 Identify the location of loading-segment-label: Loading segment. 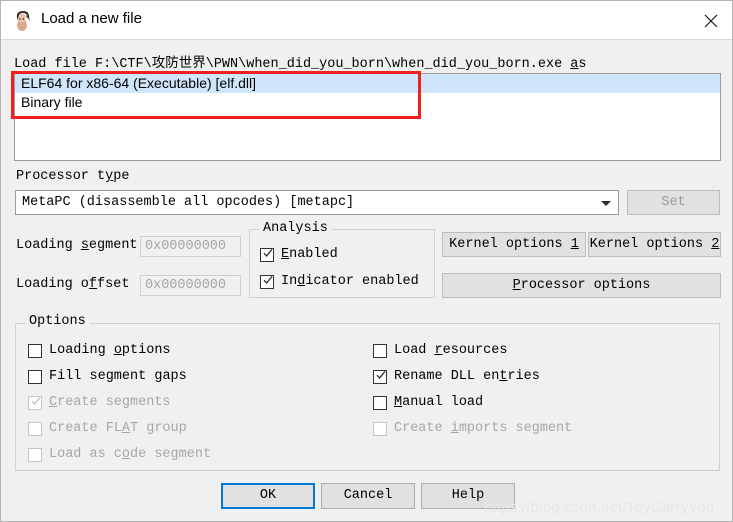
(77, 245).